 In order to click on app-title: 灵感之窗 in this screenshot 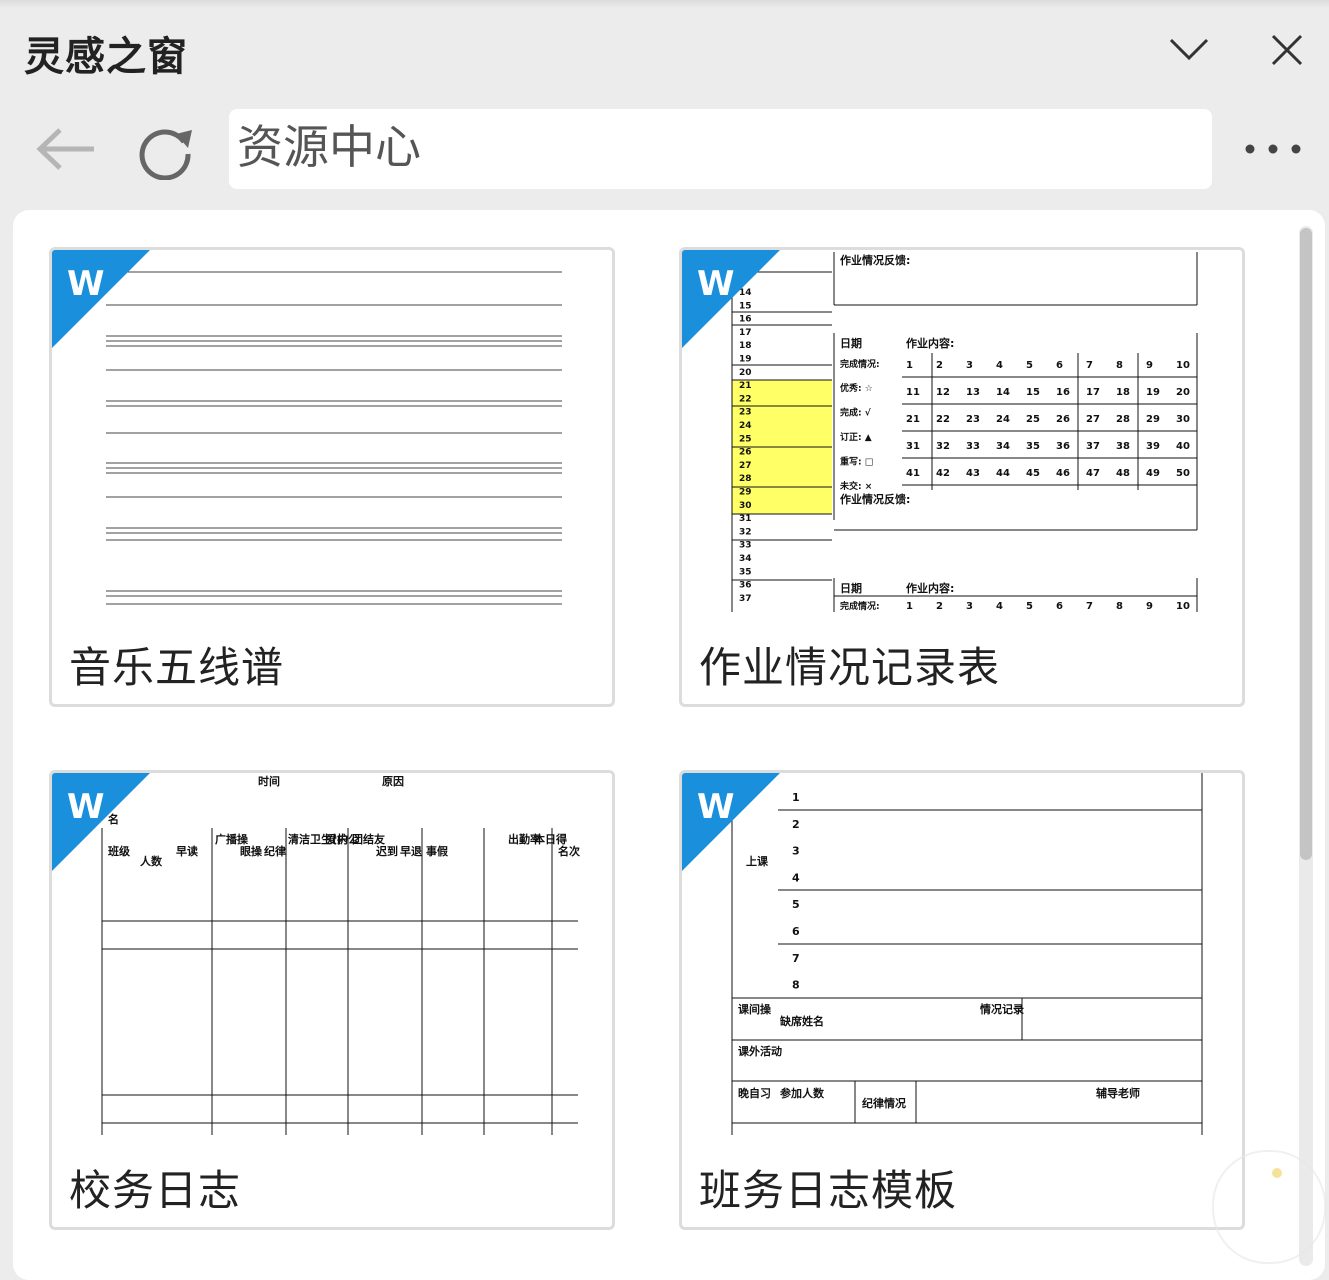, I will do `click(106, 57)`.